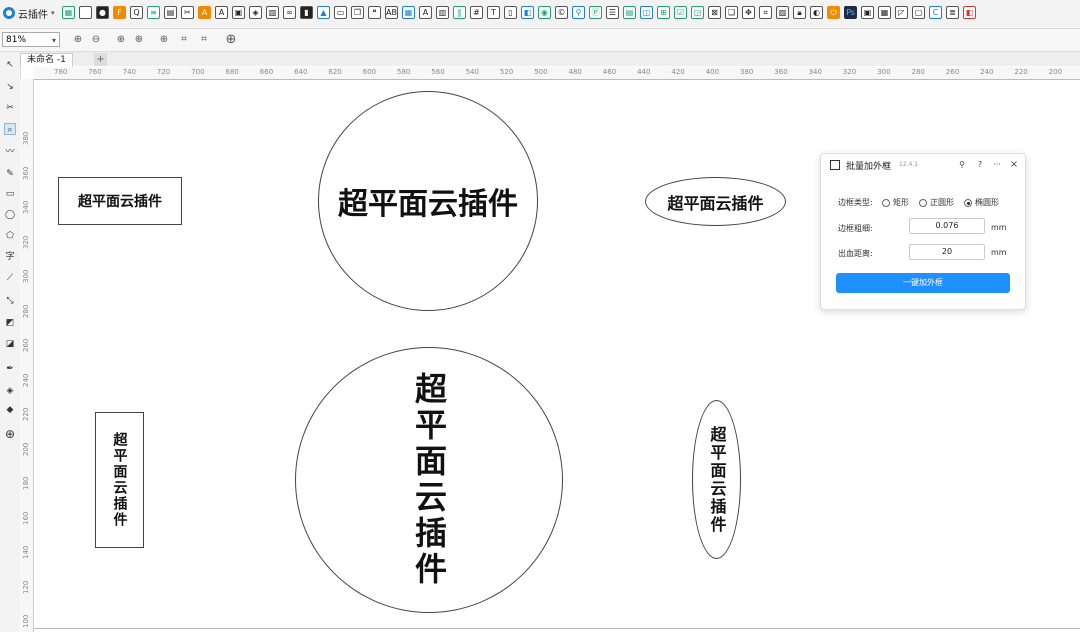  Describe the element at coordinates (493, 12) in the screenshot. I see `text-box-icon: T` at that location.